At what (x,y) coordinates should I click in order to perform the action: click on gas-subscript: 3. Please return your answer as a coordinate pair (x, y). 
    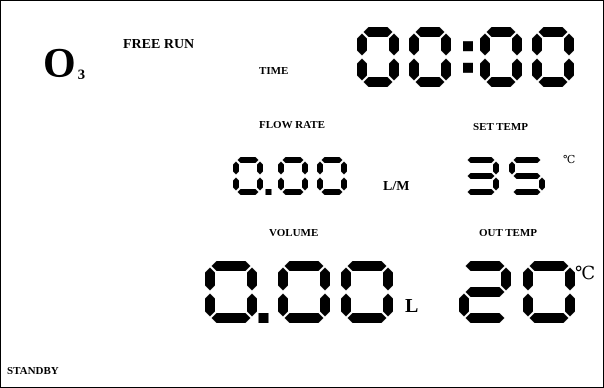
    Looking at the image, I should click on (81, 75).